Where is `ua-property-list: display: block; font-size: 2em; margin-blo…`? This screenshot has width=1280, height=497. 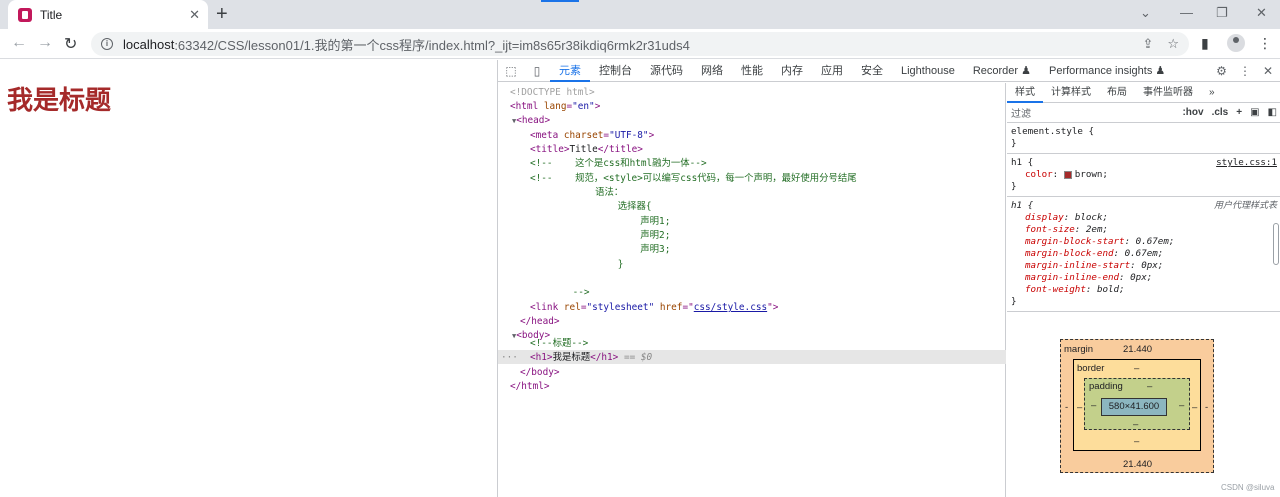
ua-property-list: display: block; font-size: 2em; margin-blo… is located at coordinates (1144, 254).